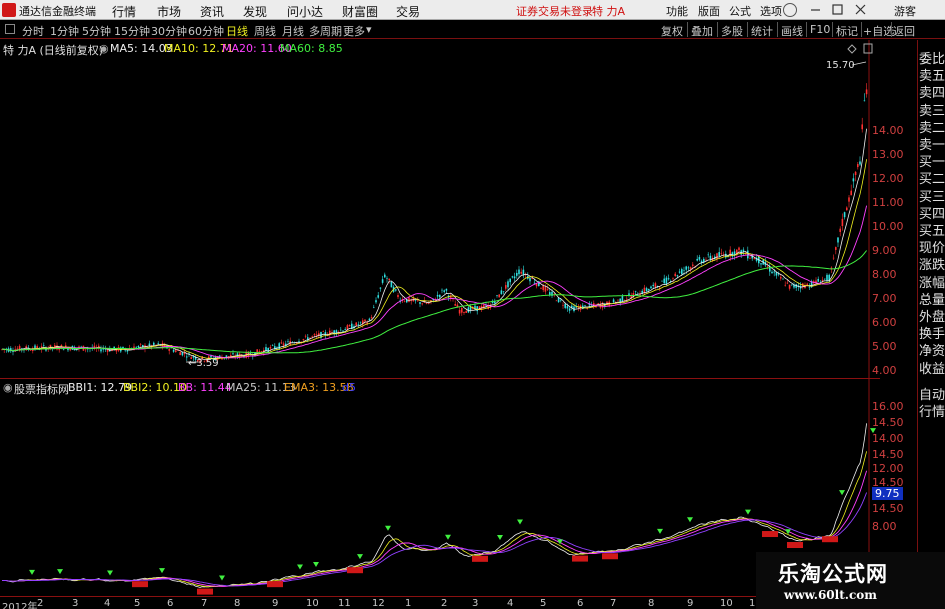  What do you see at coordinates (444, 603) in the screenshot?
I see `x-tick: 2` at bounding box center [444, 603].